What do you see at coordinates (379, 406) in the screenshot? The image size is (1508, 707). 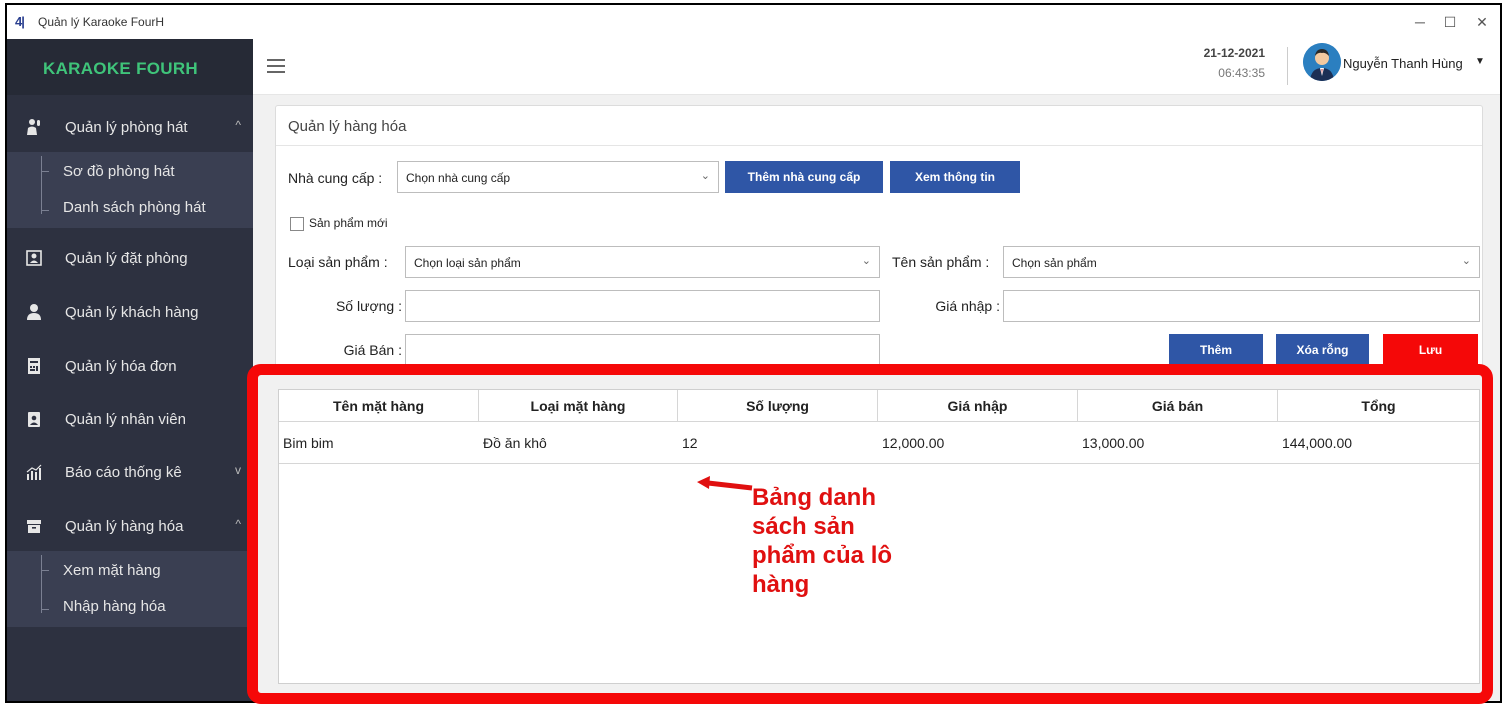 I see `column-header: Tên mặt hàng` at bounding box center [379, 406].